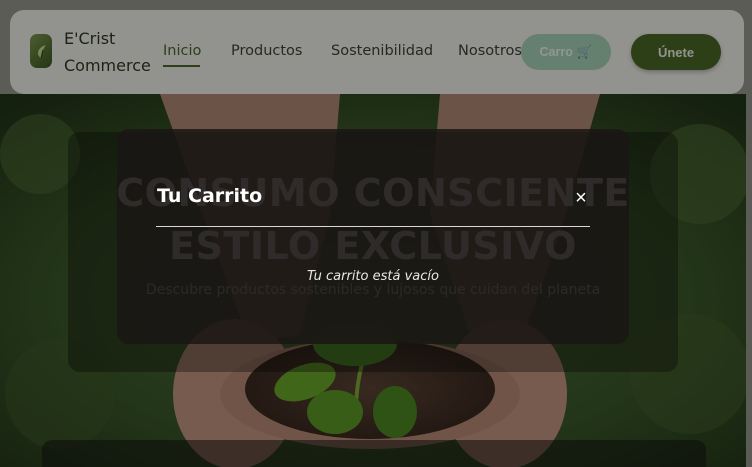 Image resolution: width=752 pixels, height=467 pixels. What do you see at coordinates (581, 198) in the screenshot?
I see `close-icon: ×` at bounding box center [581, 198].